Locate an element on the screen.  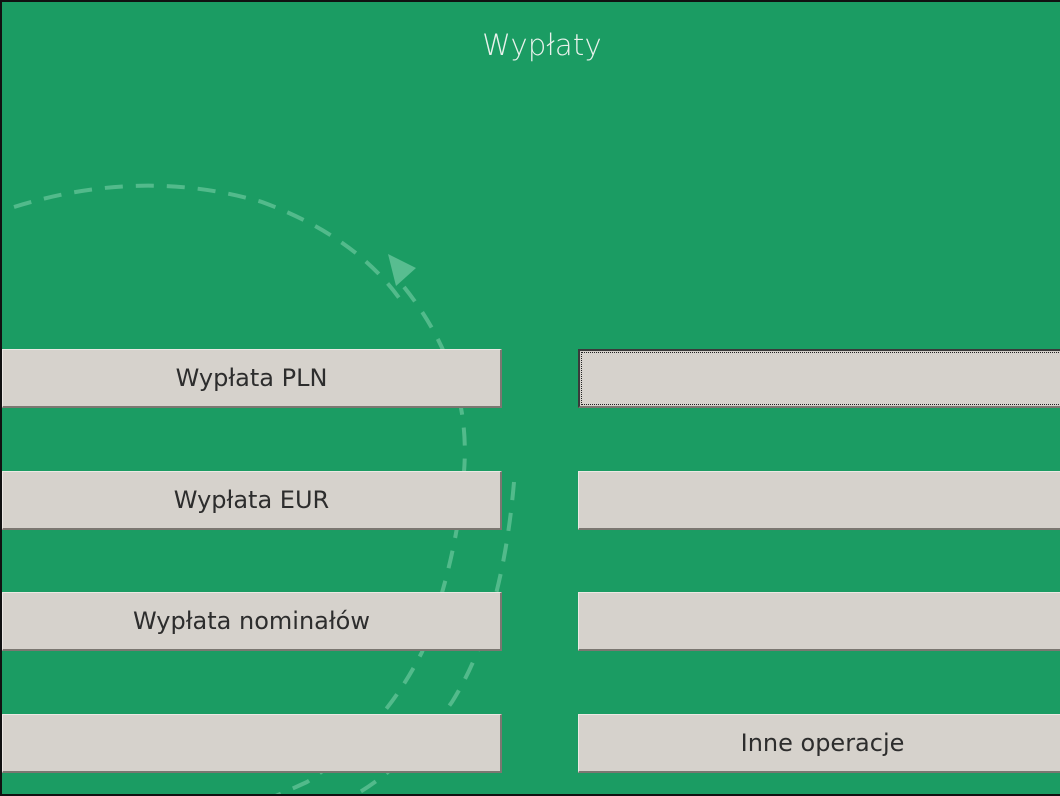
withdraw-eur-button: Wypłata EUR is located at coordinates (252, 500).